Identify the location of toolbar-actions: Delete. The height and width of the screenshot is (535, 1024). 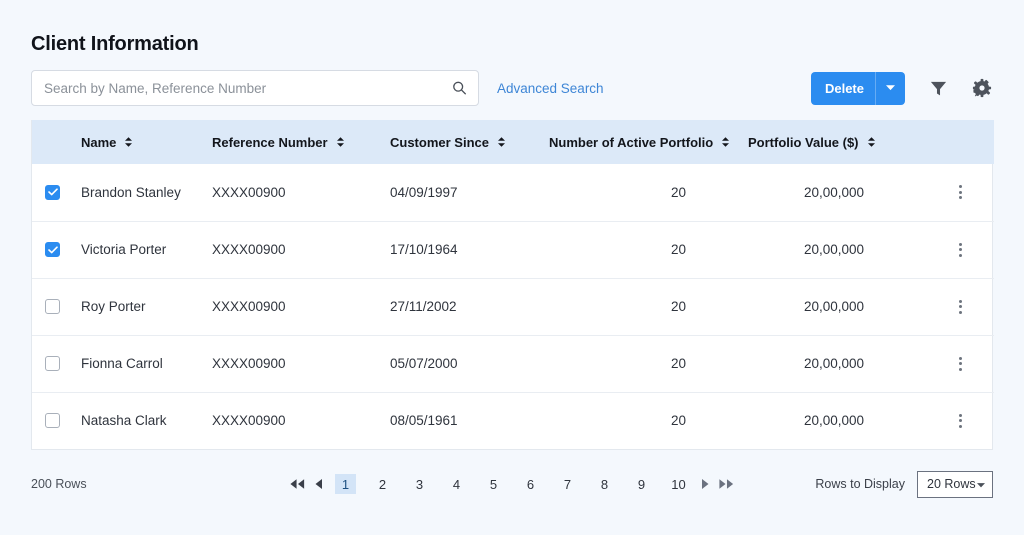
(901, 88).